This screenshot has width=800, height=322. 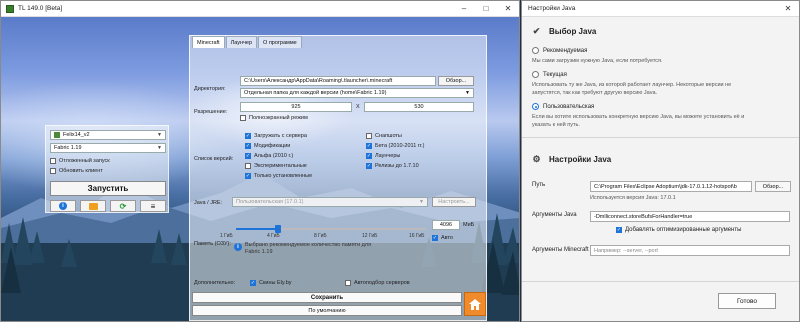 I want to click on version-filter-checkbox: Снапшоты, so click(x=384, y=136).